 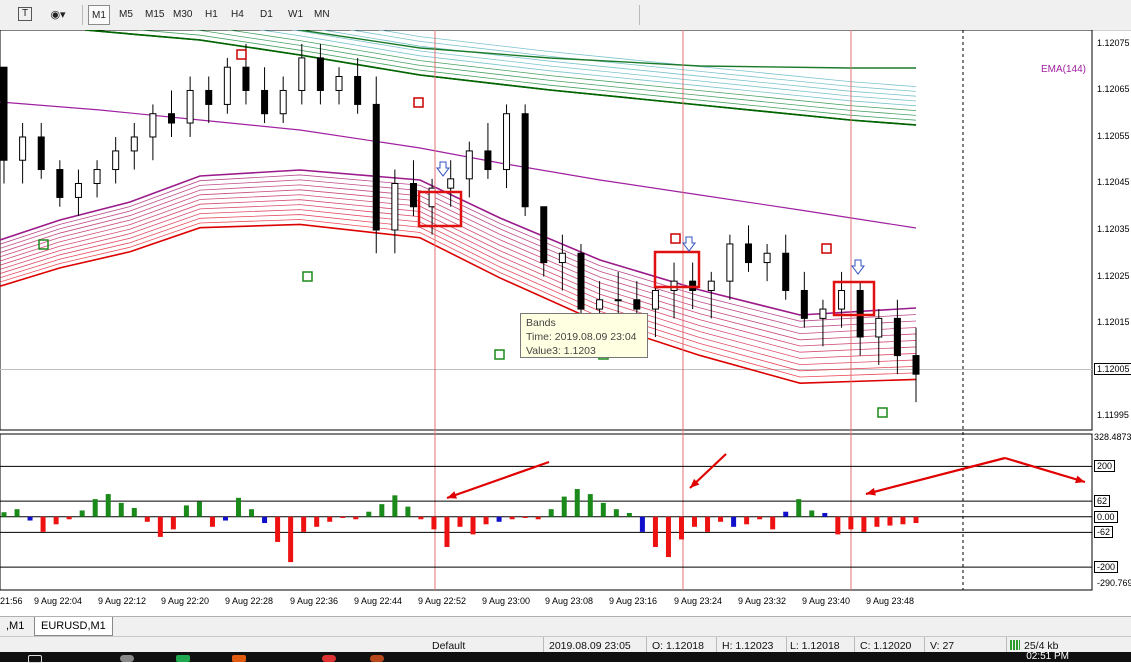 I want to click on windows-taskbar: 02:51 PM, so click(x=565, y=657).